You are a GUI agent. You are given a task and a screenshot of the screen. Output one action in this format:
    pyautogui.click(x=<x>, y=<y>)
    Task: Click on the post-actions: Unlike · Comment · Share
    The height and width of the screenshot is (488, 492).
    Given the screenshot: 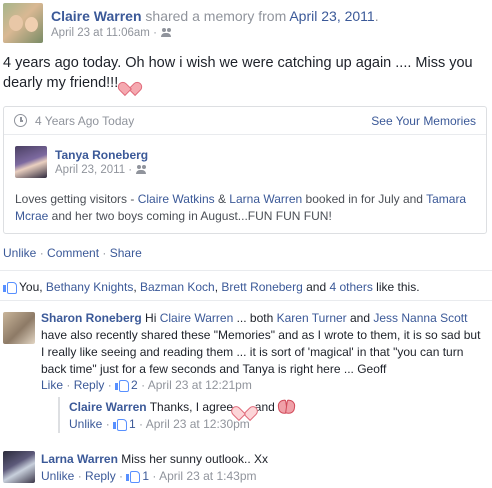 What is the action you would take?
    pyautogui.click(x=72, y=253)
    